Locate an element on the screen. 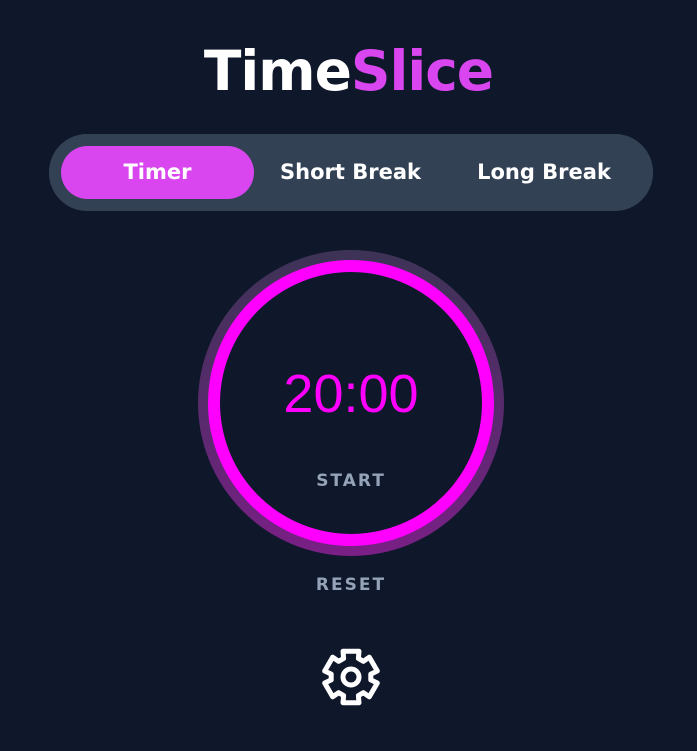 This screenshot has height=751, width=697. gear-outline is located at coordinates (351, 677).